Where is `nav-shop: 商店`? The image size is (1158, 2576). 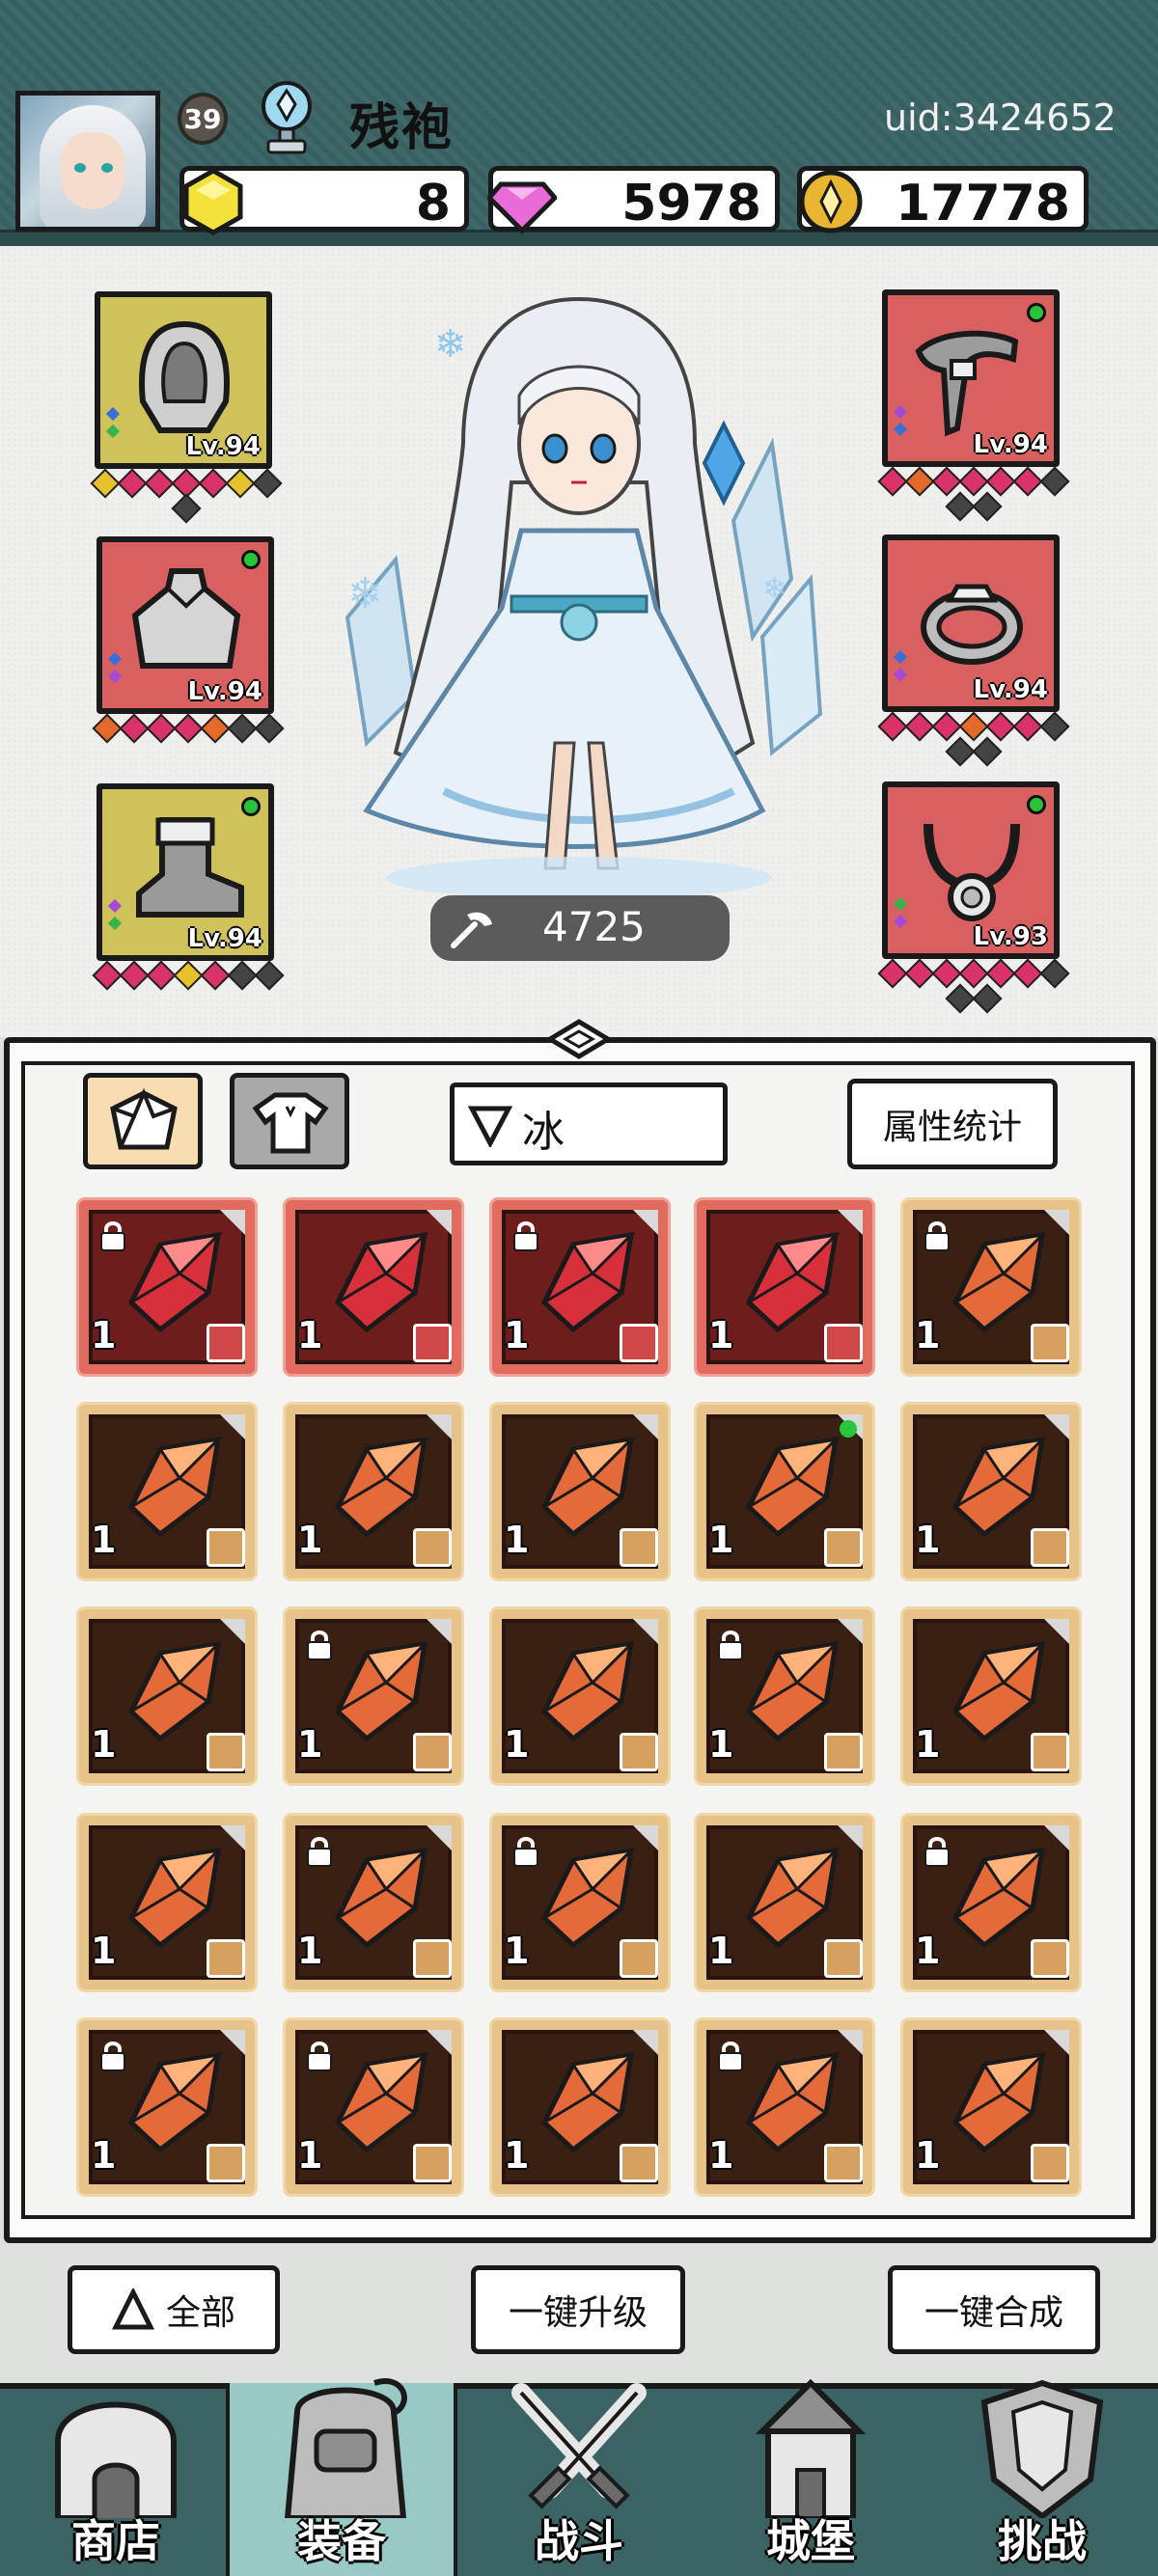
nav-shop: 商店 is located at coordinates (116, 2479).